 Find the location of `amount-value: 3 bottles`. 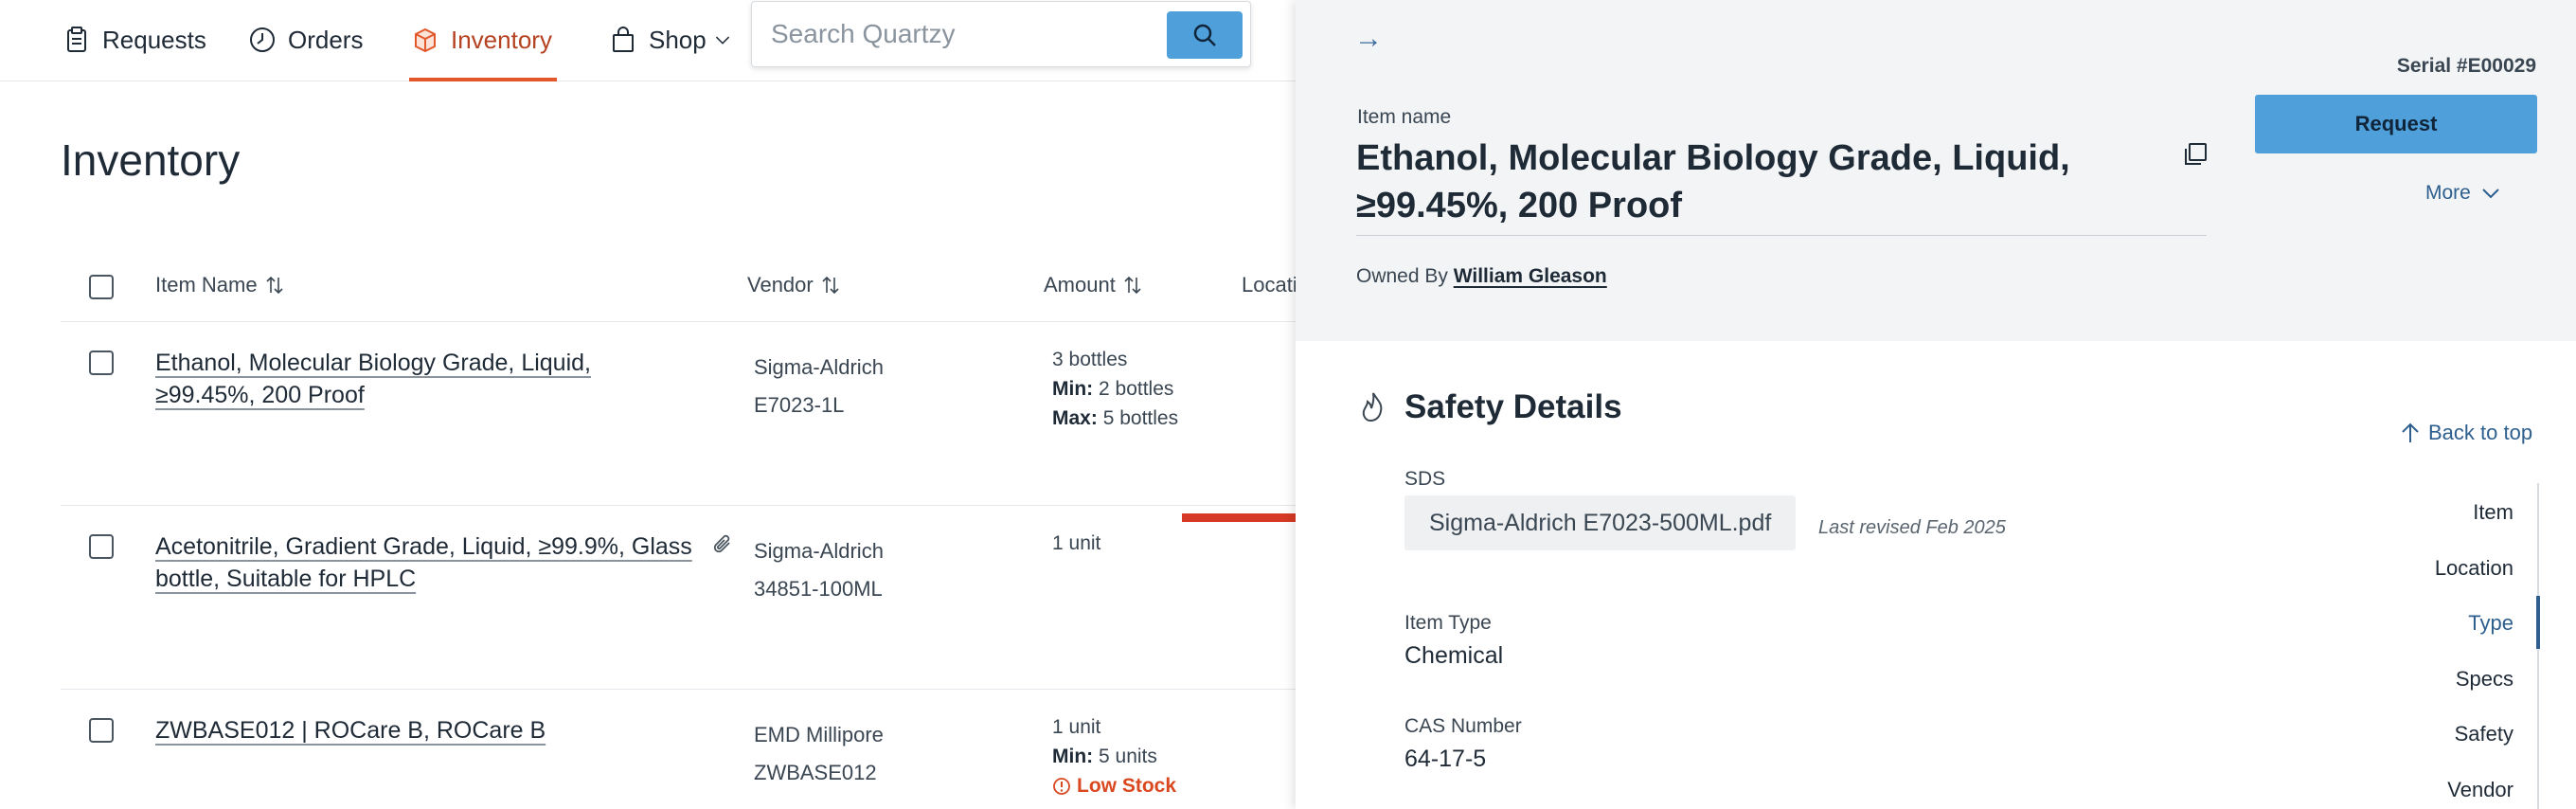

amount-value: 3 bottles is located at coordinates (1090, 359).